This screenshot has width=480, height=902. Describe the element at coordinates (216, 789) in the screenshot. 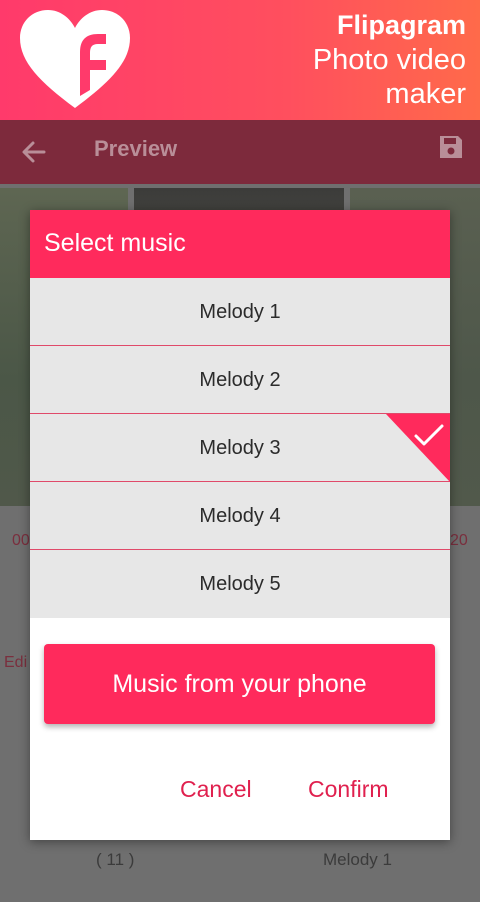

I see `cancel-button: Cancel` at that location.